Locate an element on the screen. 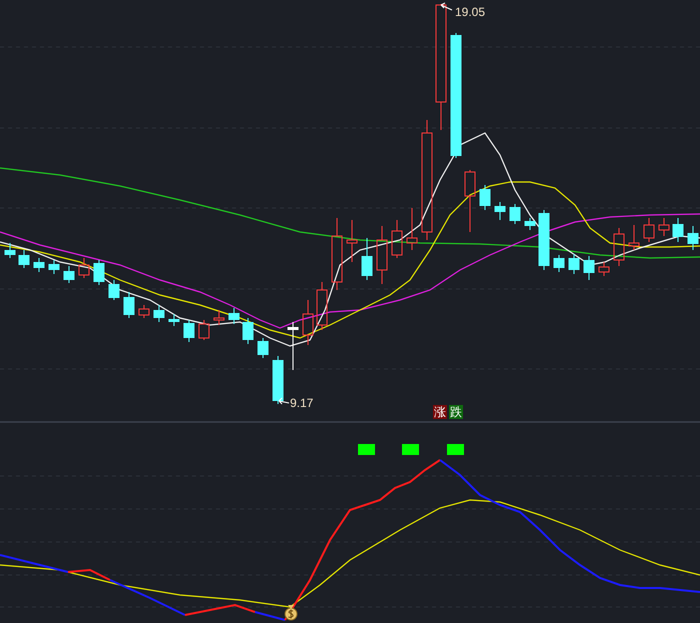 This screenshot has height=623, width=700. money-bag-icon is located at coordinates (291, 612).